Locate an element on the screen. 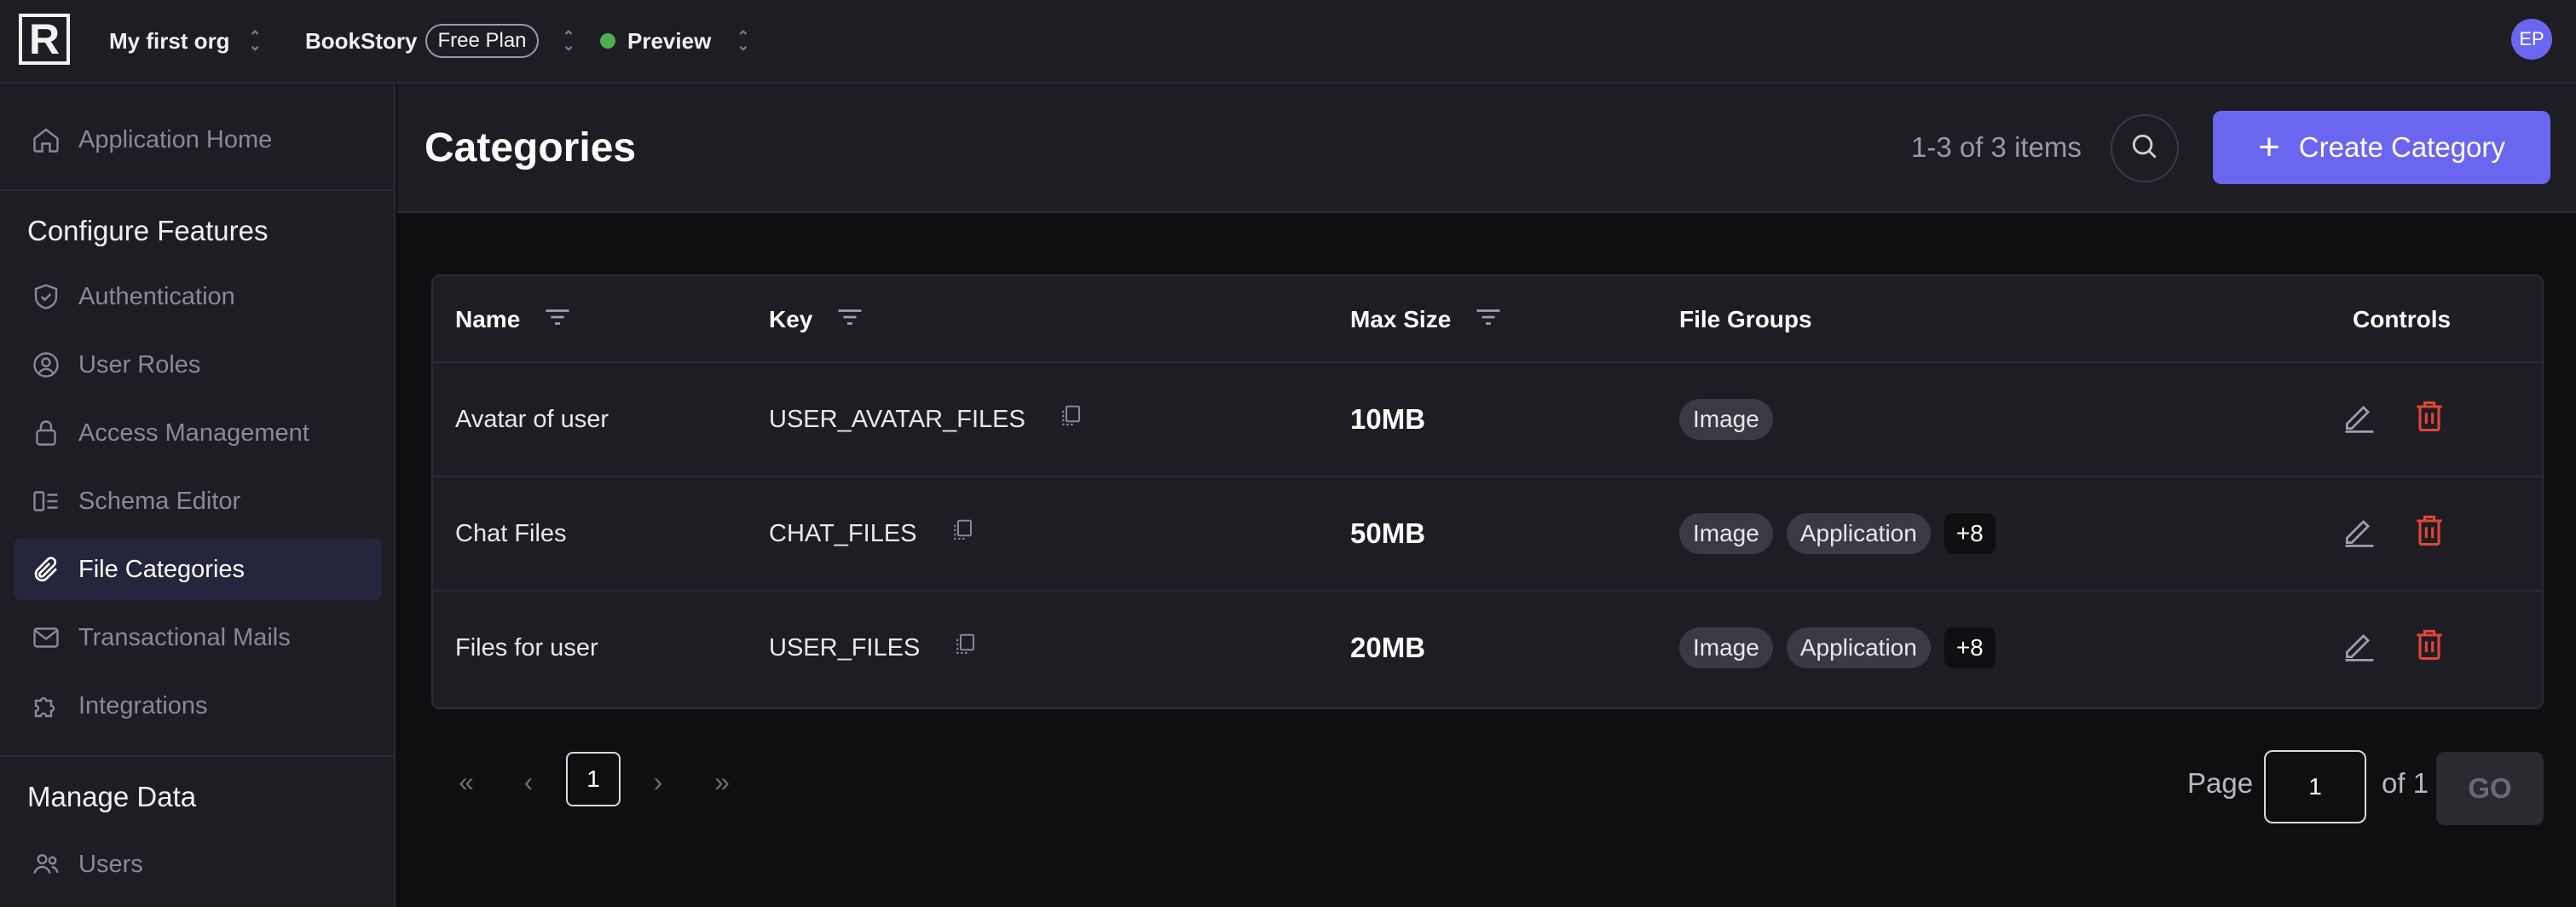  column-header-label: Controls is located at coordinates (2402, 319).